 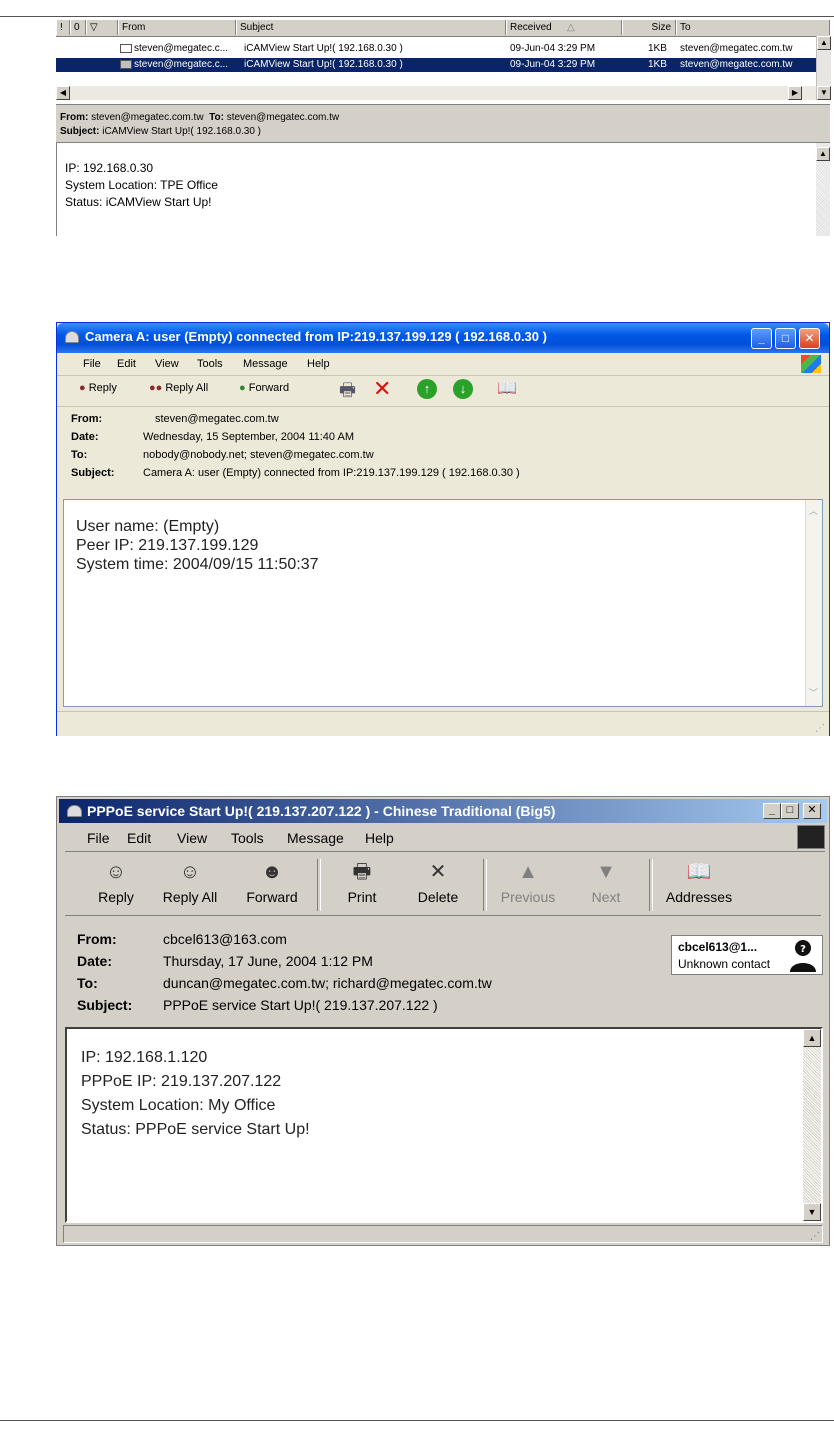 I want to click on contact-status: Unknown contact, so click(x=724, y=964).